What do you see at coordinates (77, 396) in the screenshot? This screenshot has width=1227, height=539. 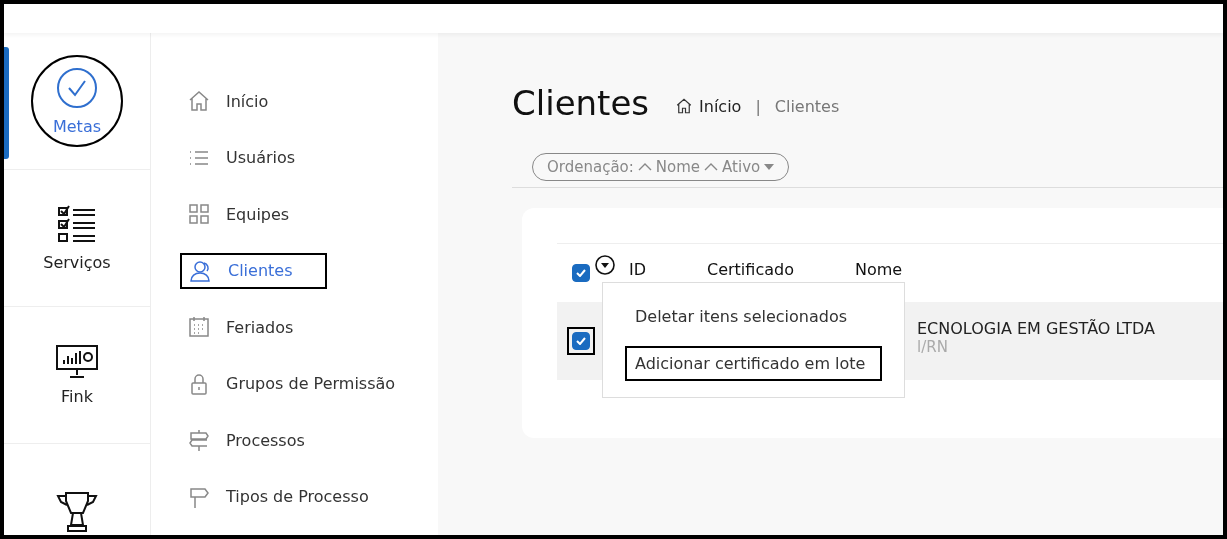 I see `rail-label: Fink` at bounding box center [77, 396].